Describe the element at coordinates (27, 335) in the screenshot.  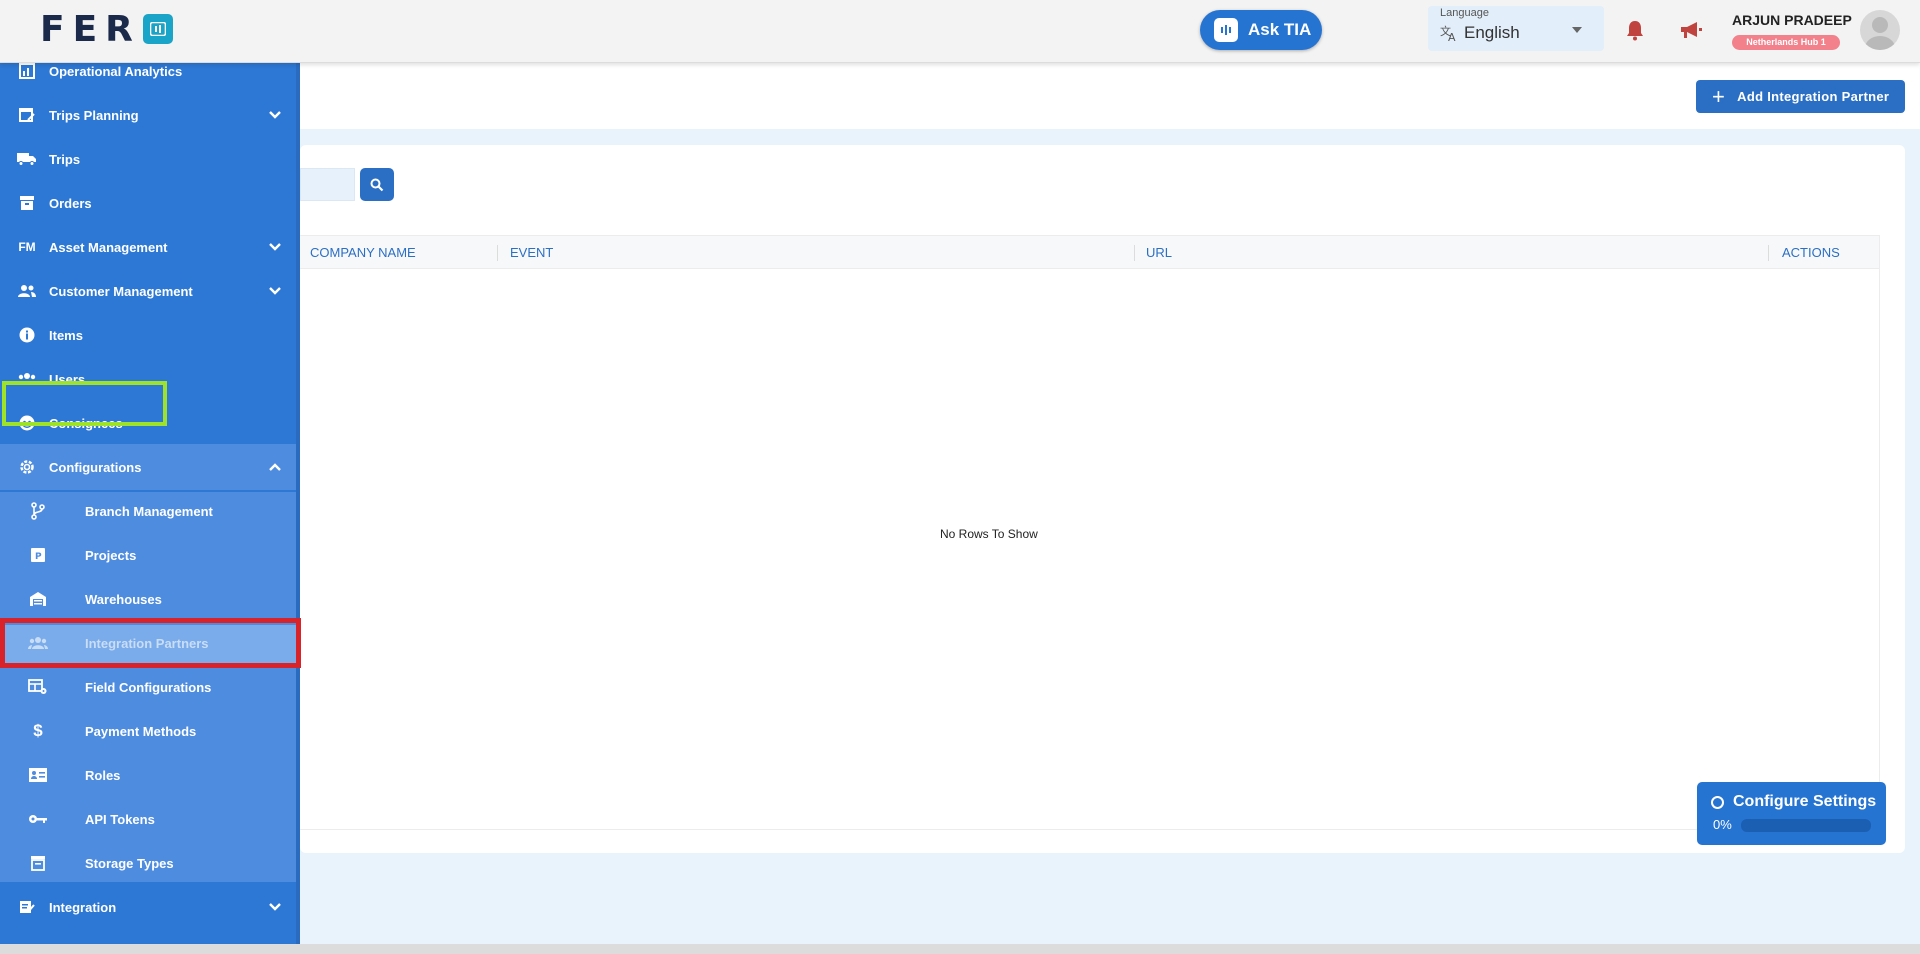
I see `info-icon` at that location.